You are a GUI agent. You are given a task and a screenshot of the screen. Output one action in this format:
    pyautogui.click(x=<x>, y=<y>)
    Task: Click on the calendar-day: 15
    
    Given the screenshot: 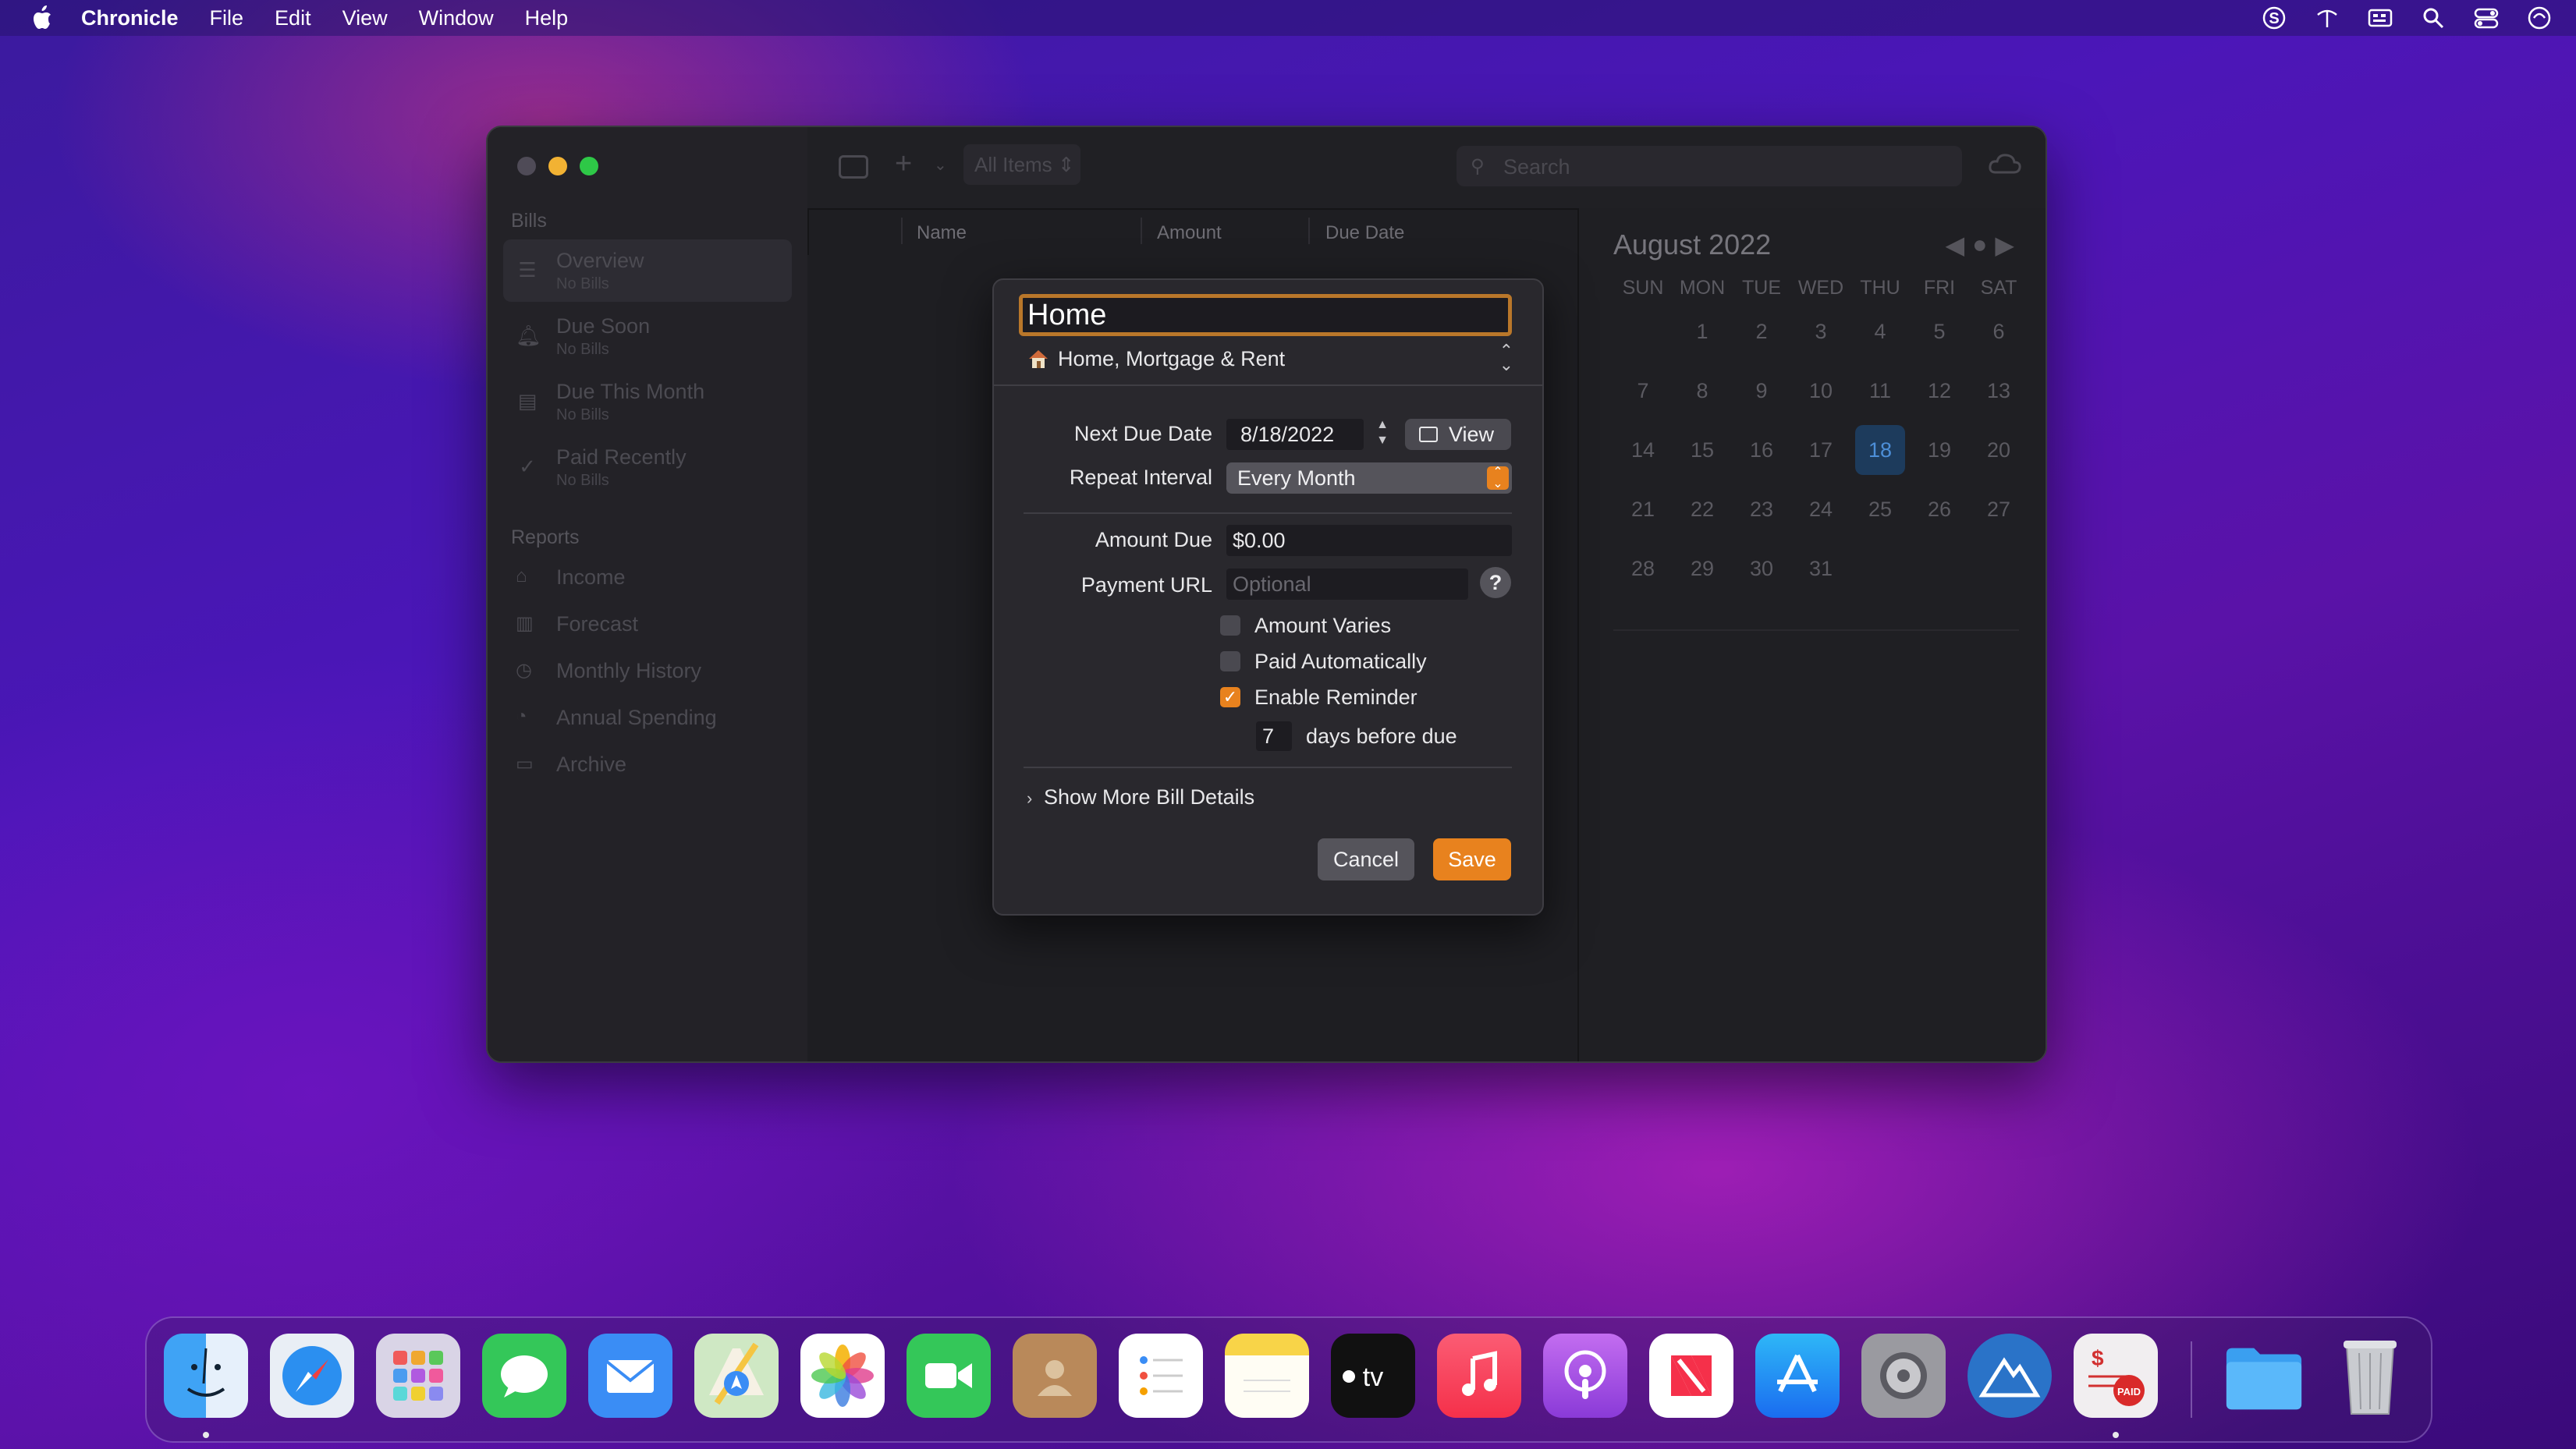 What is the action you would take?
    pyautogui.click(x=1702, y=450)
    